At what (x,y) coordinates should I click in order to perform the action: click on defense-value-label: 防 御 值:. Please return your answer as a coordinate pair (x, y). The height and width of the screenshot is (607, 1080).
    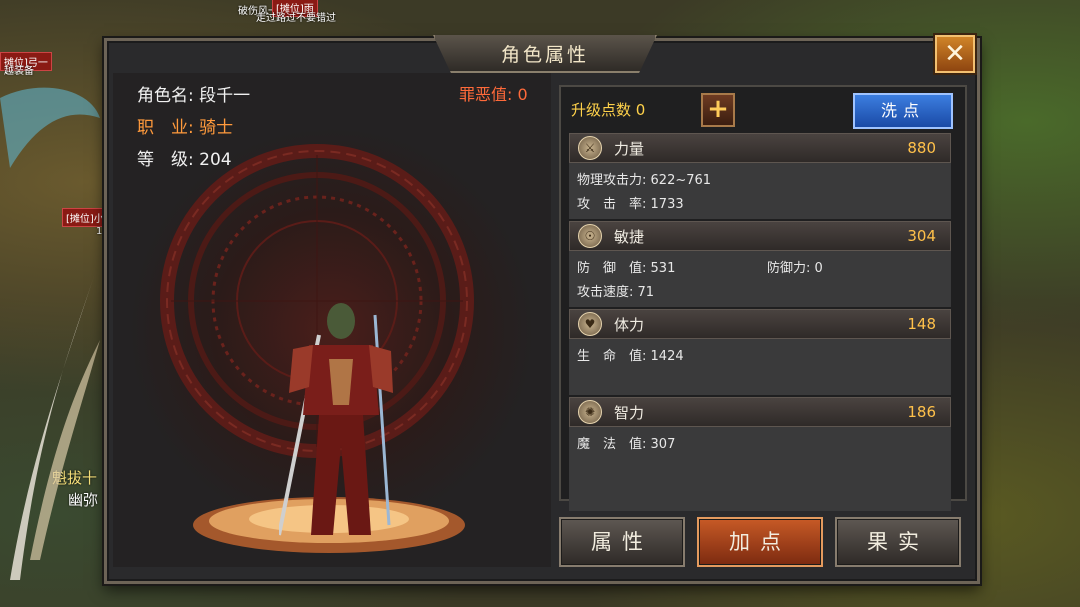
    Looking at the image, I should click on (612, 268).